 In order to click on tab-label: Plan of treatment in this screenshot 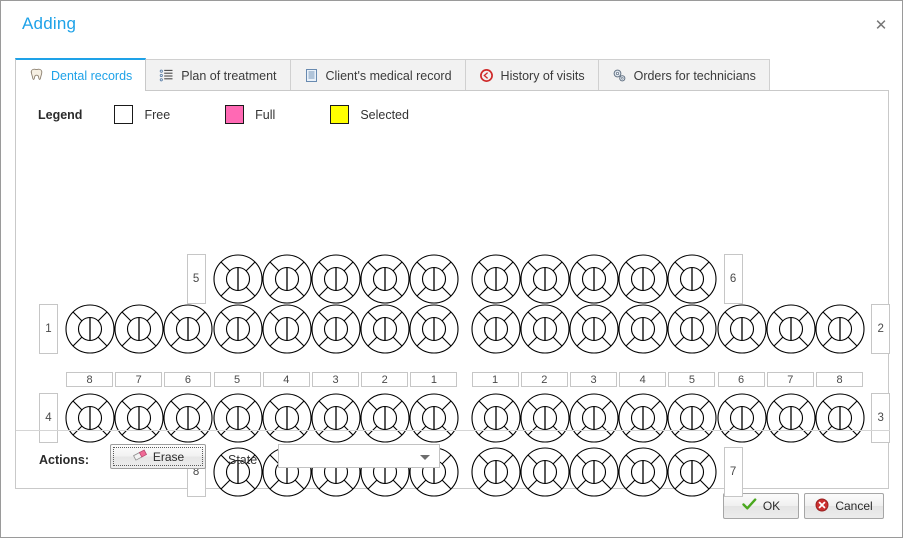, I will do `click(229, 75)`.